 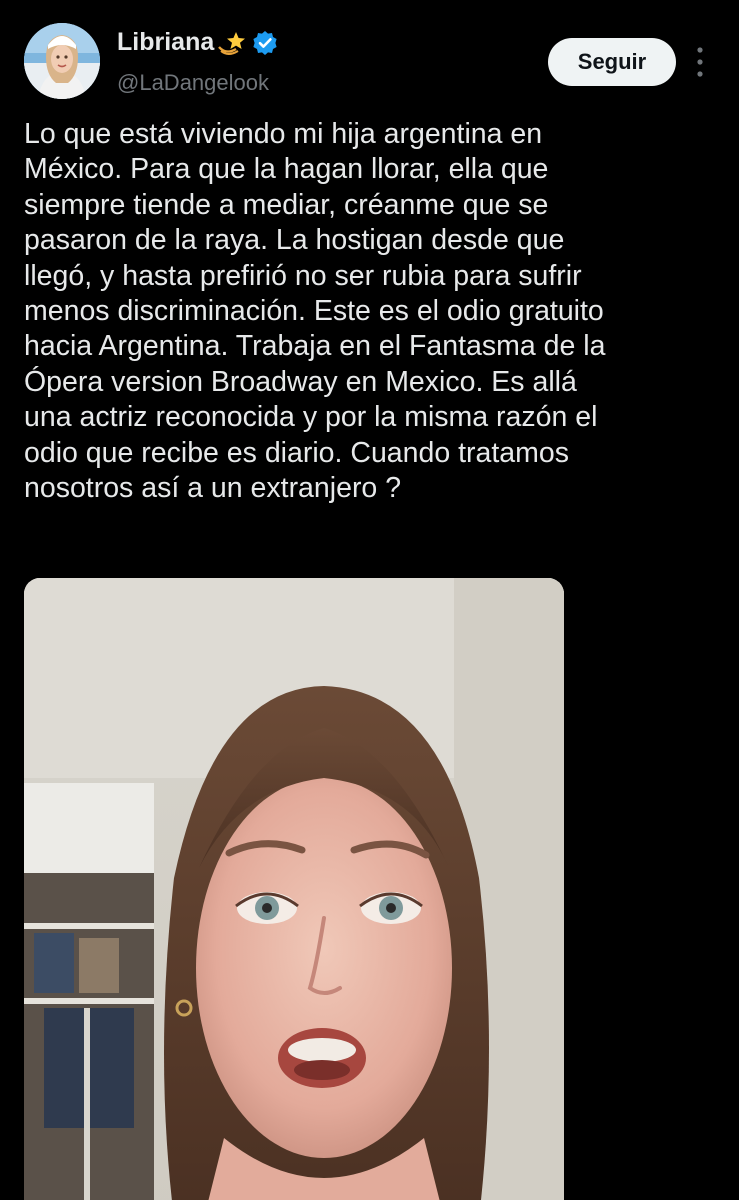 What do you see at coordinates (265, 43) in the screenshot?
I see `verified-badge-icon` at bounding box center [265, 43].